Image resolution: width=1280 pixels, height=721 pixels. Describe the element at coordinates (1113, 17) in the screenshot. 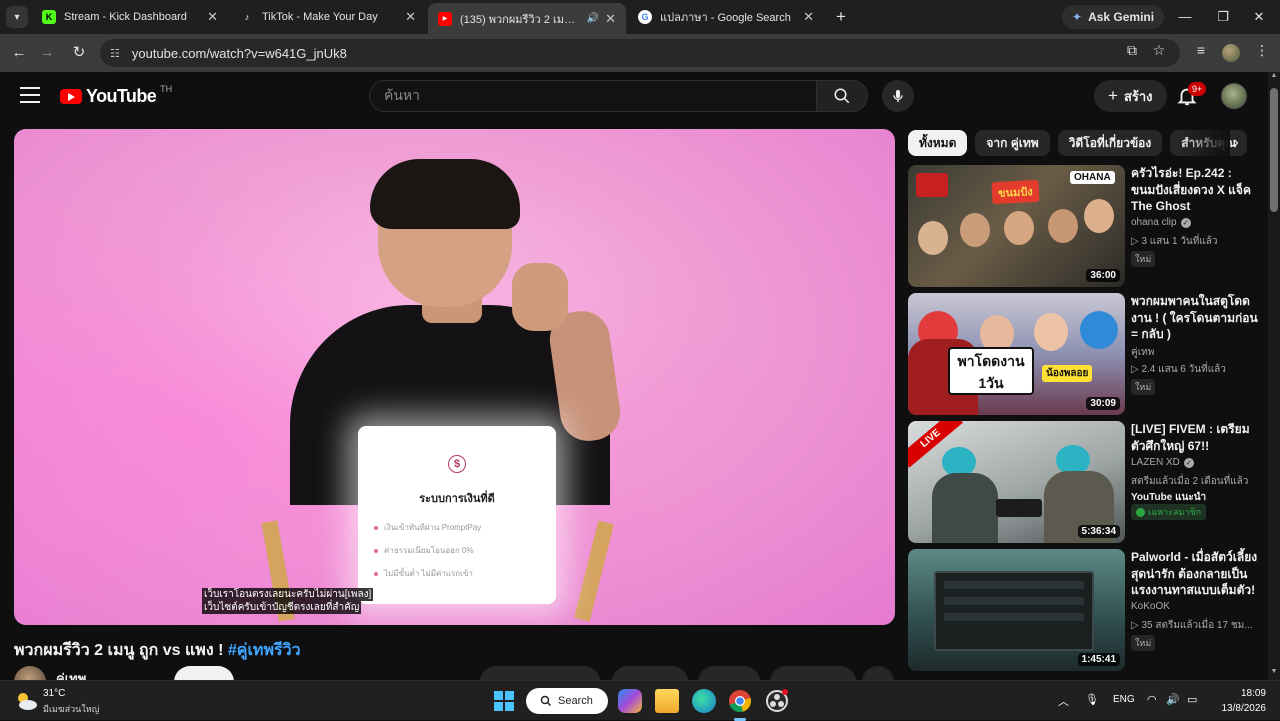

I see `ask-gemini-button: ✦ Ask Gemini` at that location.